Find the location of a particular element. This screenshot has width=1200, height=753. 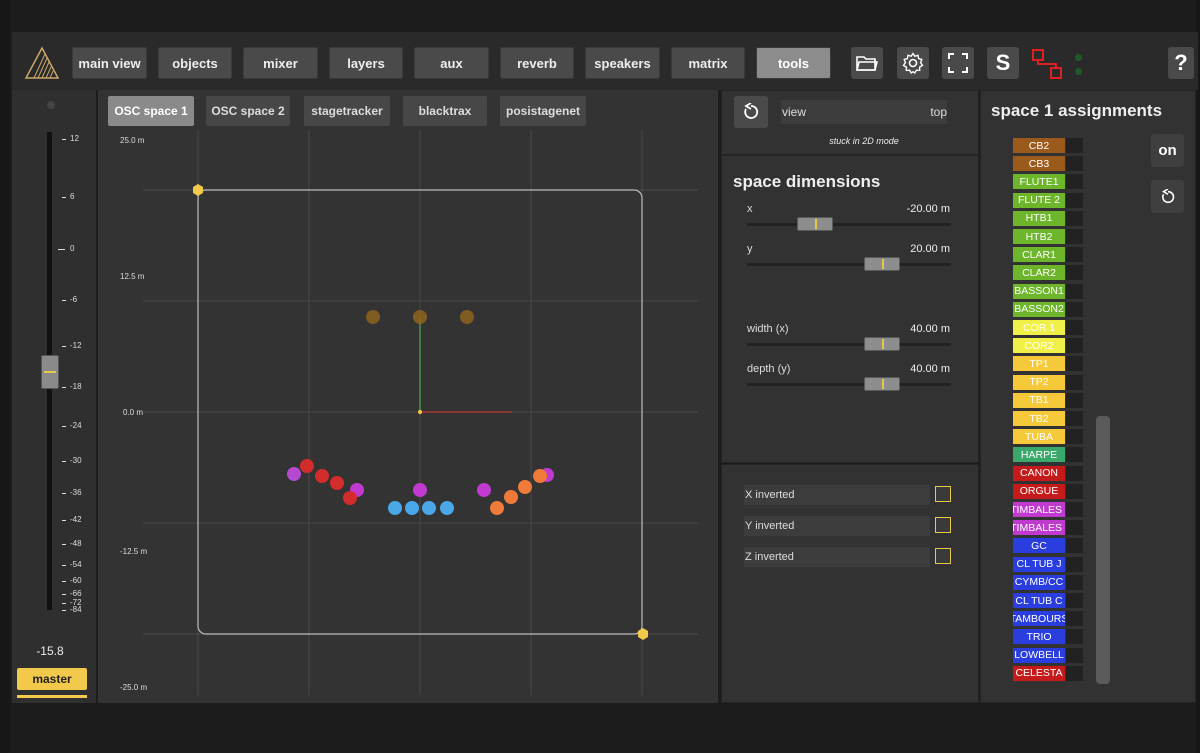

assignment-item: CYMB/CC is located at coordinates (1039, 582).